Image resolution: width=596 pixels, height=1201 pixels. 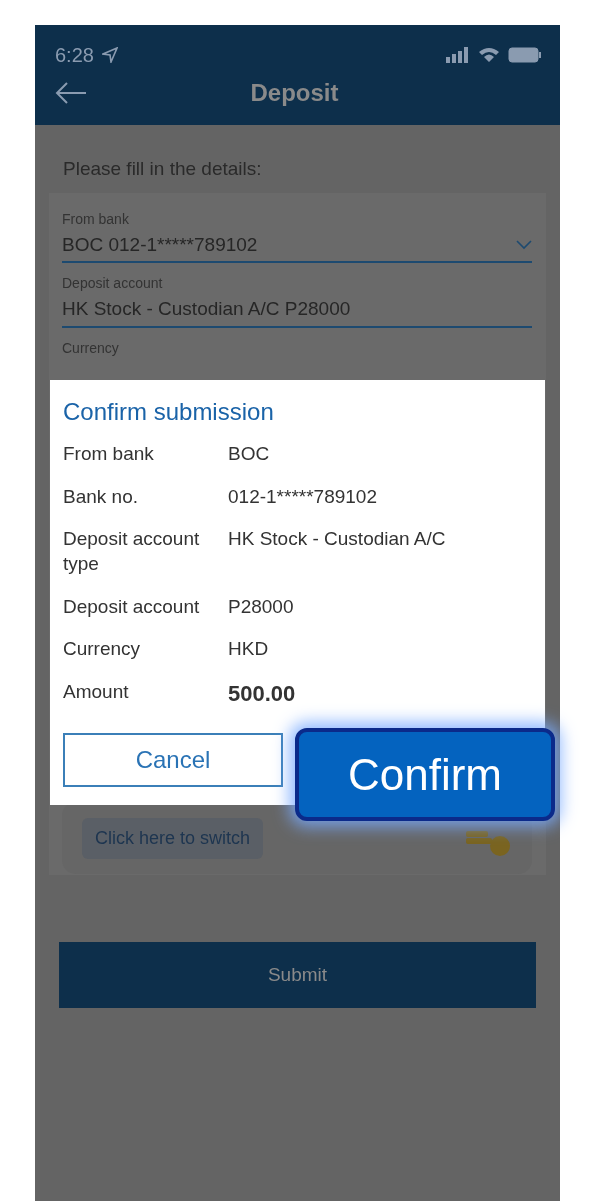 I want to click on detail-label: Currency, so click(x=102, y=649).